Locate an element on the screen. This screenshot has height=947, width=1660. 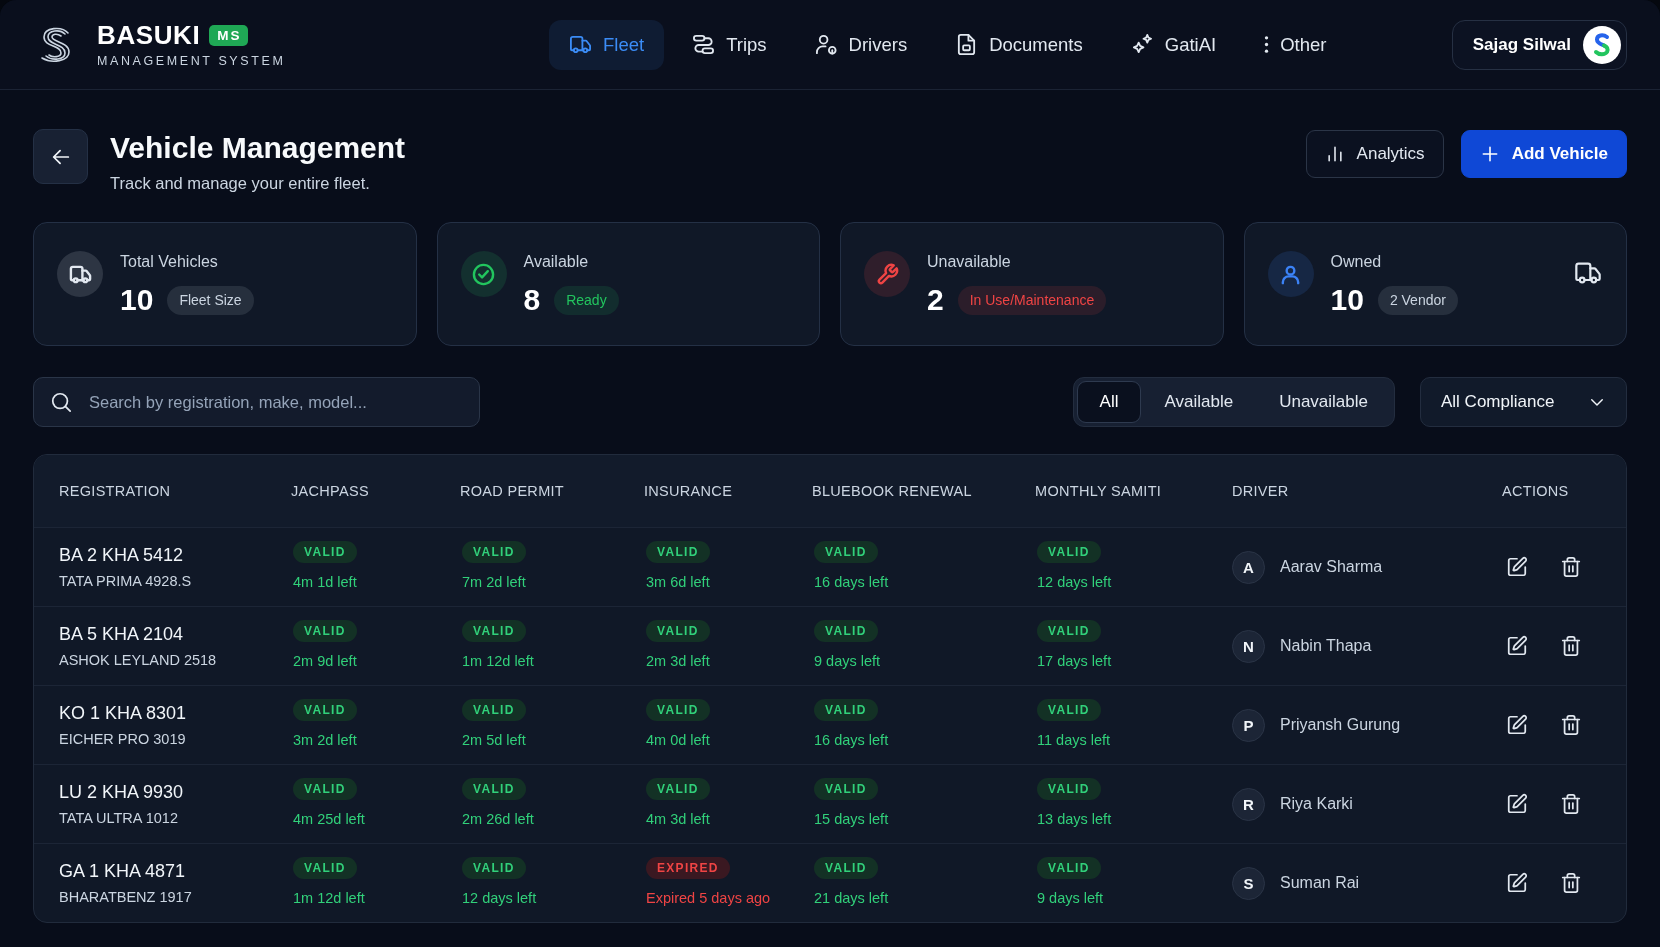
validity-note: 4m 3d left is located at coordinates (678, 819).